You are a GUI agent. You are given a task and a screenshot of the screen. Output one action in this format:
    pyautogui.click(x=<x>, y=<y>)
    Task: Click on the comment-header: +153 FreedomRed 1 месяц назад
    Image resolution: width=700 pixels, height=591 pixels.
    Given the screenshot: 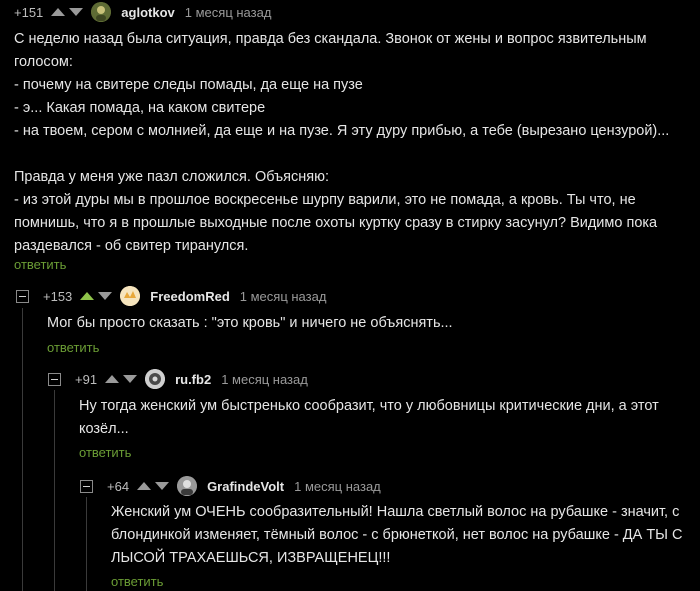 What is the action you would take?
    pyautogui.click(x=171, y=296)
    